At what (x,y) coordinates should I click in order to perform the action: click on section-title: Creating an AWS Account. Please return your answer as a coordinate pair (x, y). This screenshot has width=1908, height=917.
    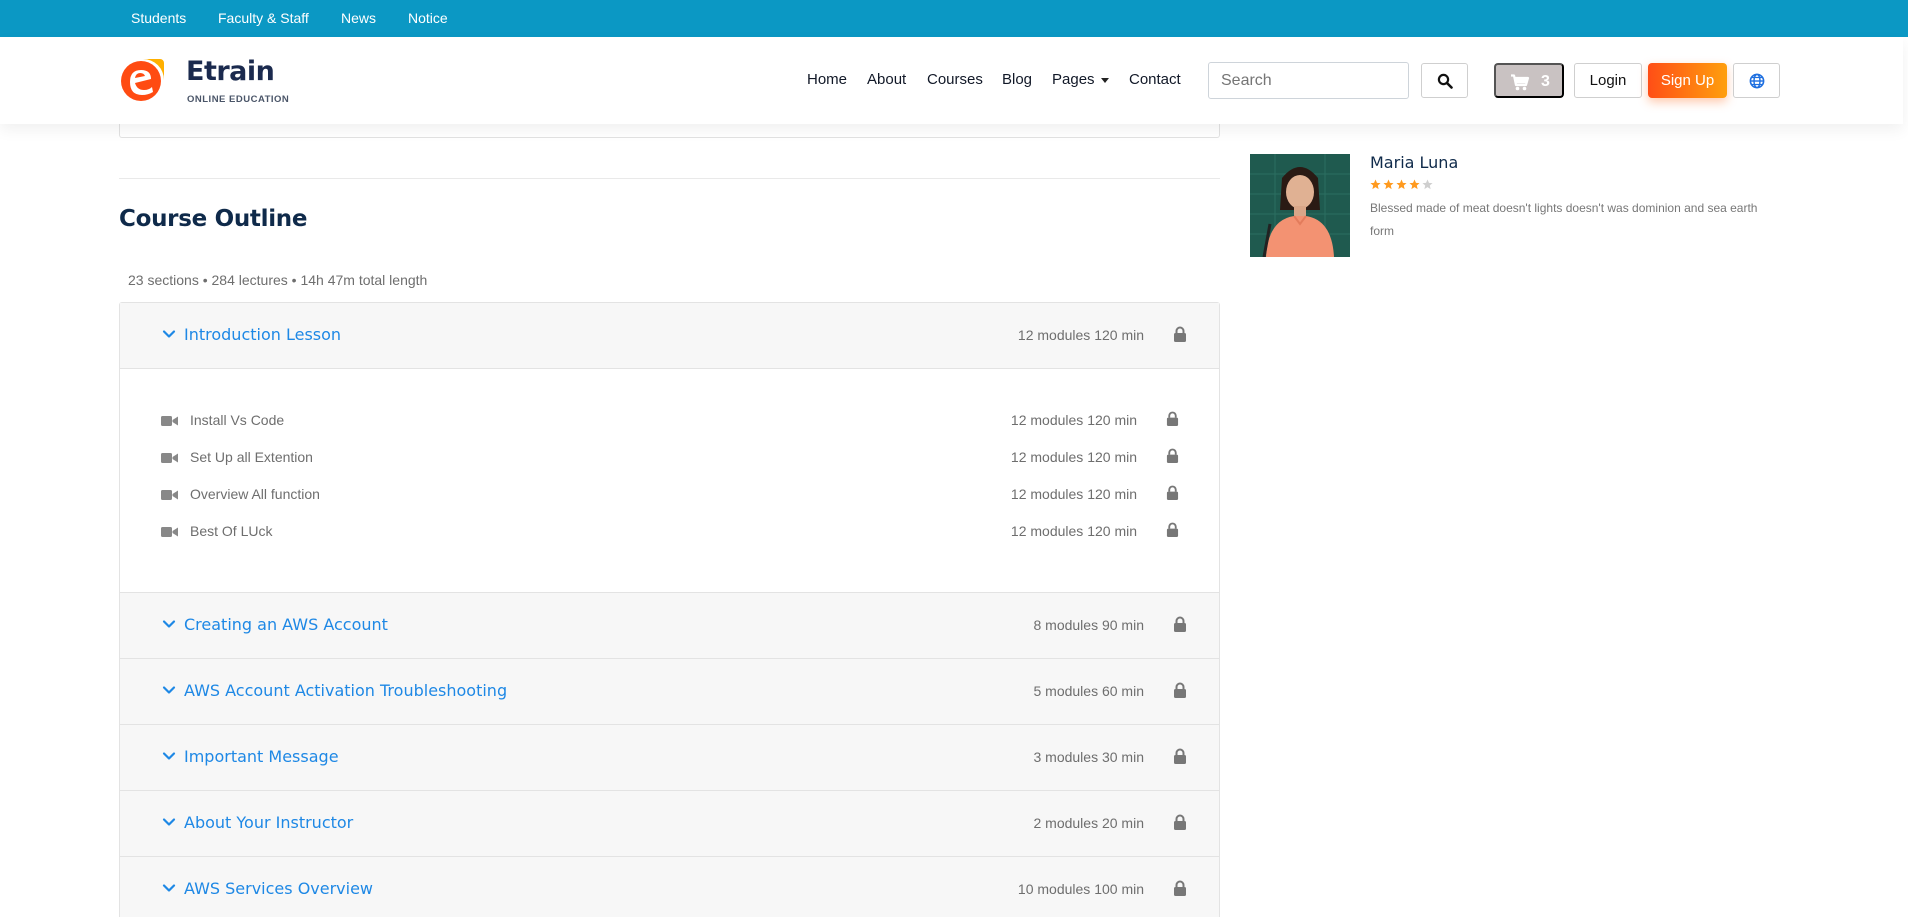
    Looking at the image, I should click on (286, 624).